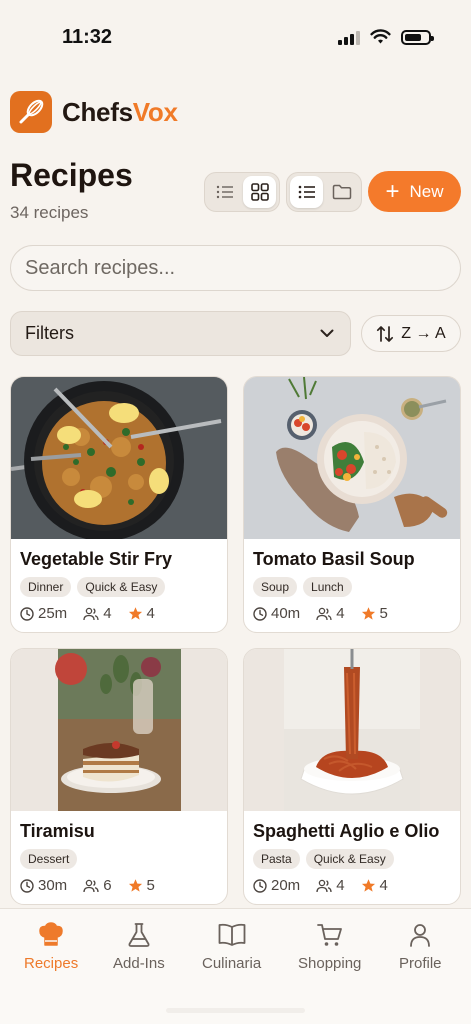 The height and width of the screenshot is (1024, 471). What do you see at coordinates (231, 934) in the screenshot?
I see `book-icon` at bounding box center [231, 934].